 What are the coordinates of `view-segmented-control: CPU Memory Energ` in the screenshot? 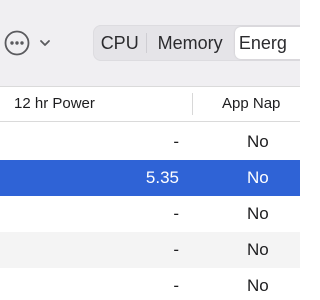 It's located at (196, 43).